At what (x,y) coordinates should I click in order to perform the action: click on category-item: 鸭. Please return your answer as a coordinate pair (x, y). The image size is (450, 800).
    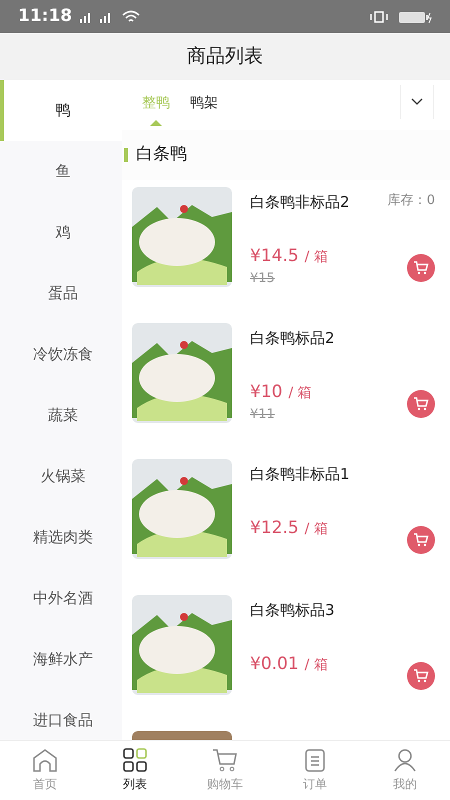
    Looking at the image, I should click on (61, 110).